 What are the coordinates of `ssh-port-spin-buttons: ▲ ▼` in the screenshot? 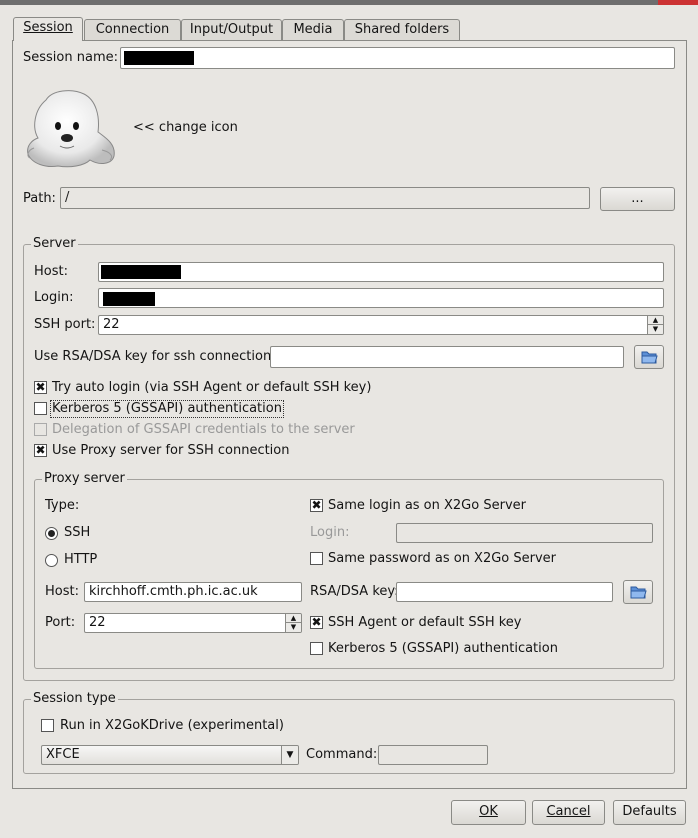 It's located at (655, 325).